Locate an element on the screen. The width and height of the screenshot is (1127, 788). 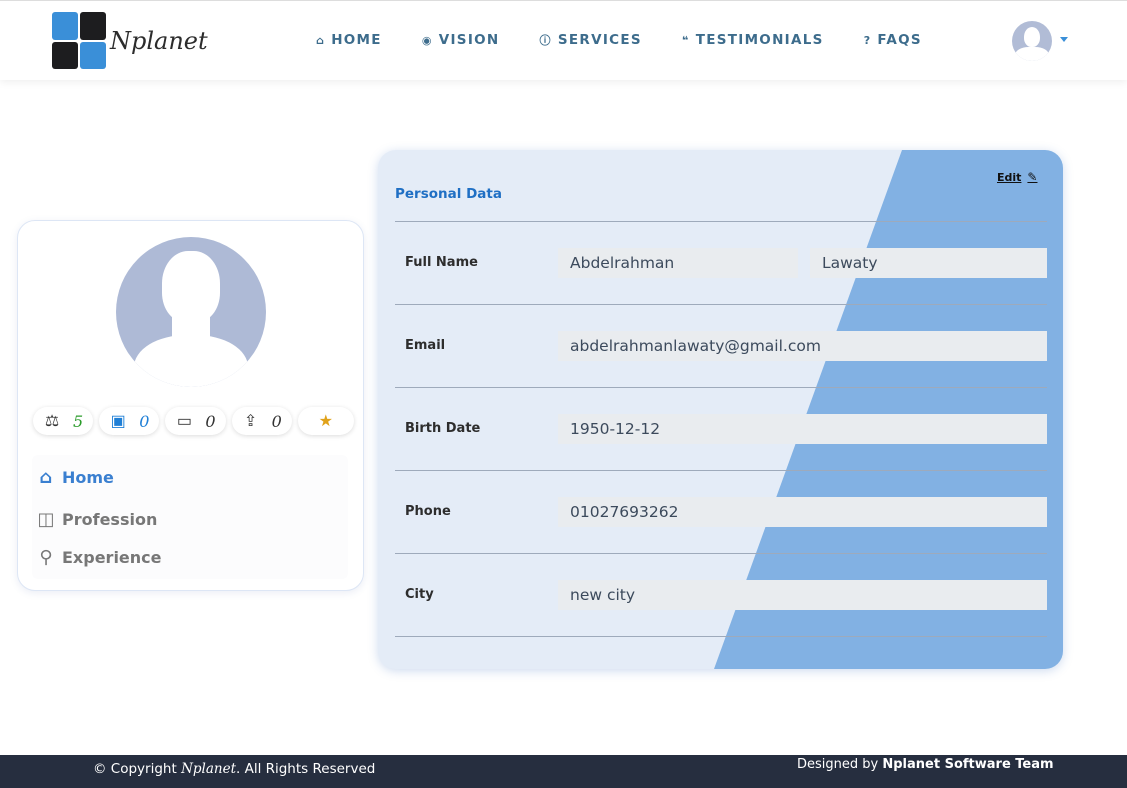
full-name-label: Full Name is located at coordinates (441, 262).